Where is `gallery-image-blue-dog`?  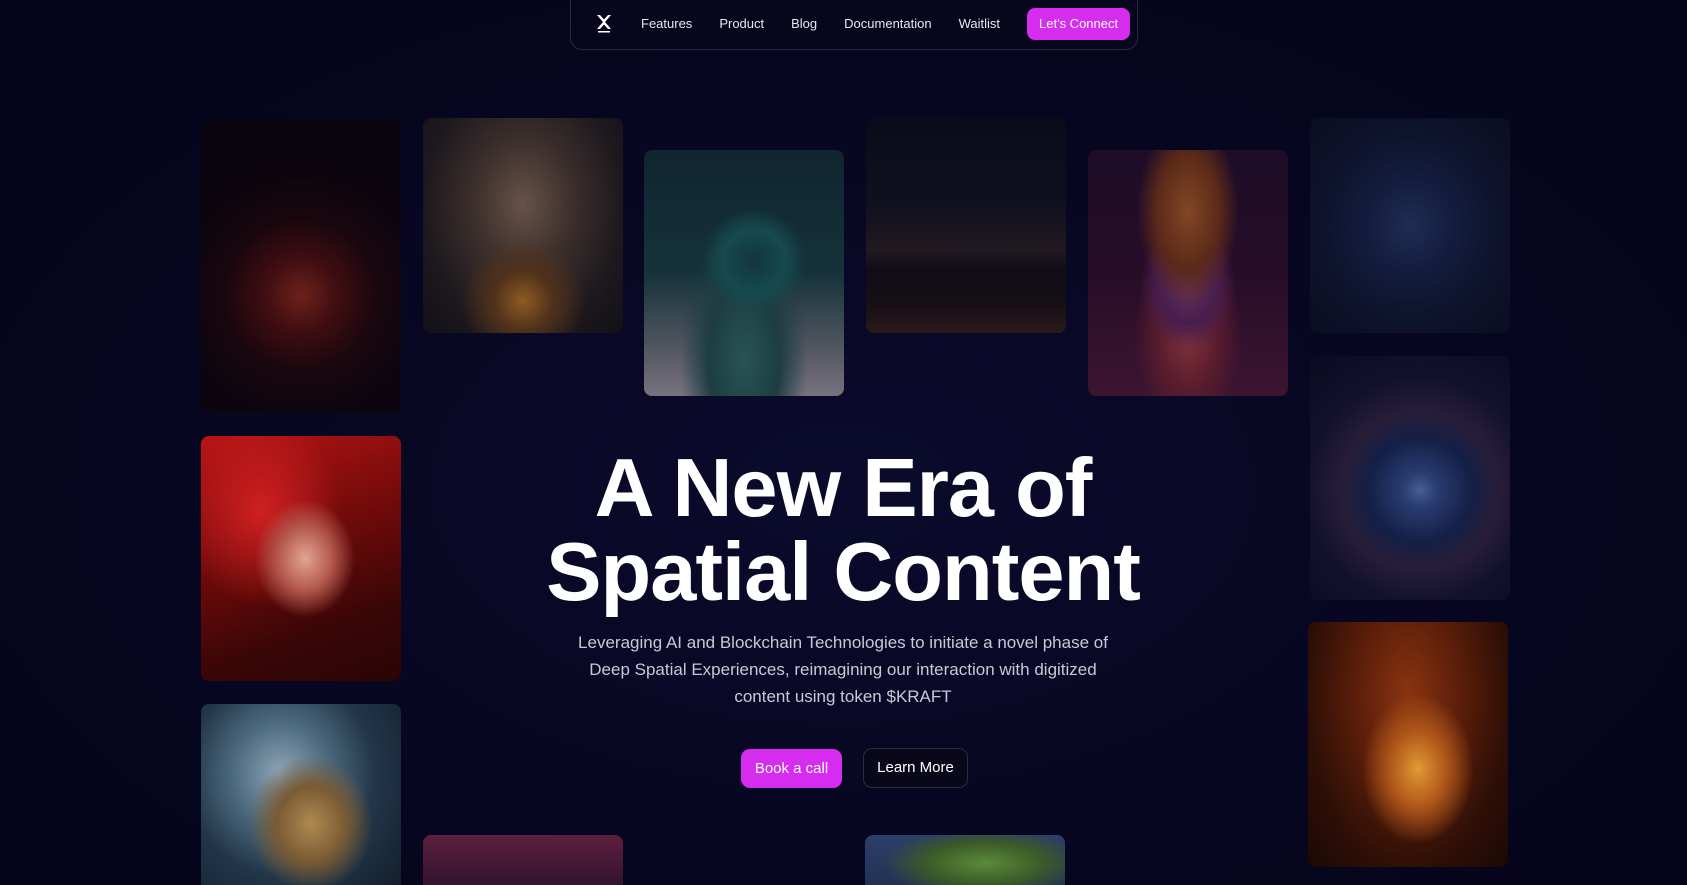 gallery-image-blue-dog is located at coordinates (1410, 225).